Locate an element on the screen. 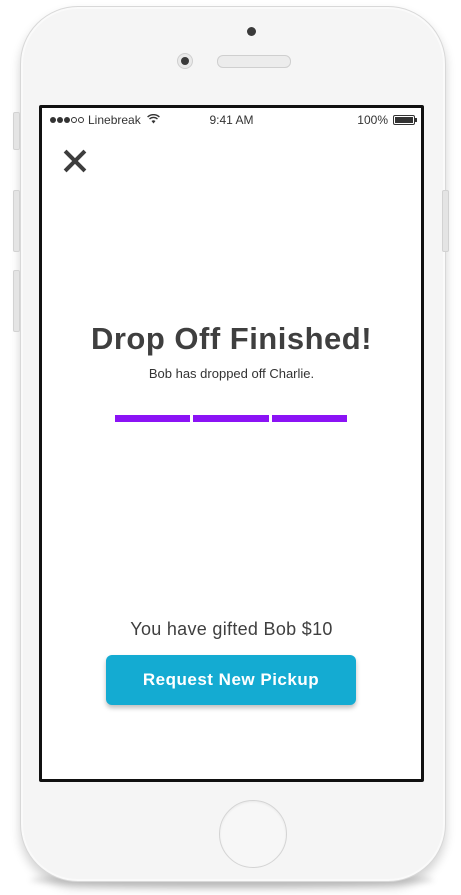 This screenshot has width=461, height=895. close-icon is located at coordinates (75, 161).